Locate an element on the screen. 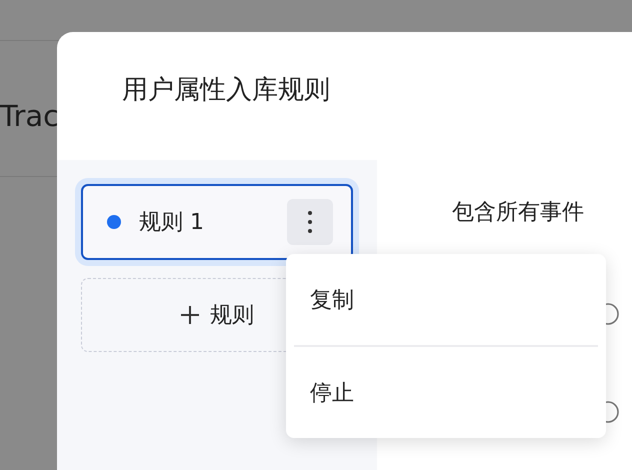 This screenshot has width=632, height=470. more-icon is located at coordinates (310, 222).